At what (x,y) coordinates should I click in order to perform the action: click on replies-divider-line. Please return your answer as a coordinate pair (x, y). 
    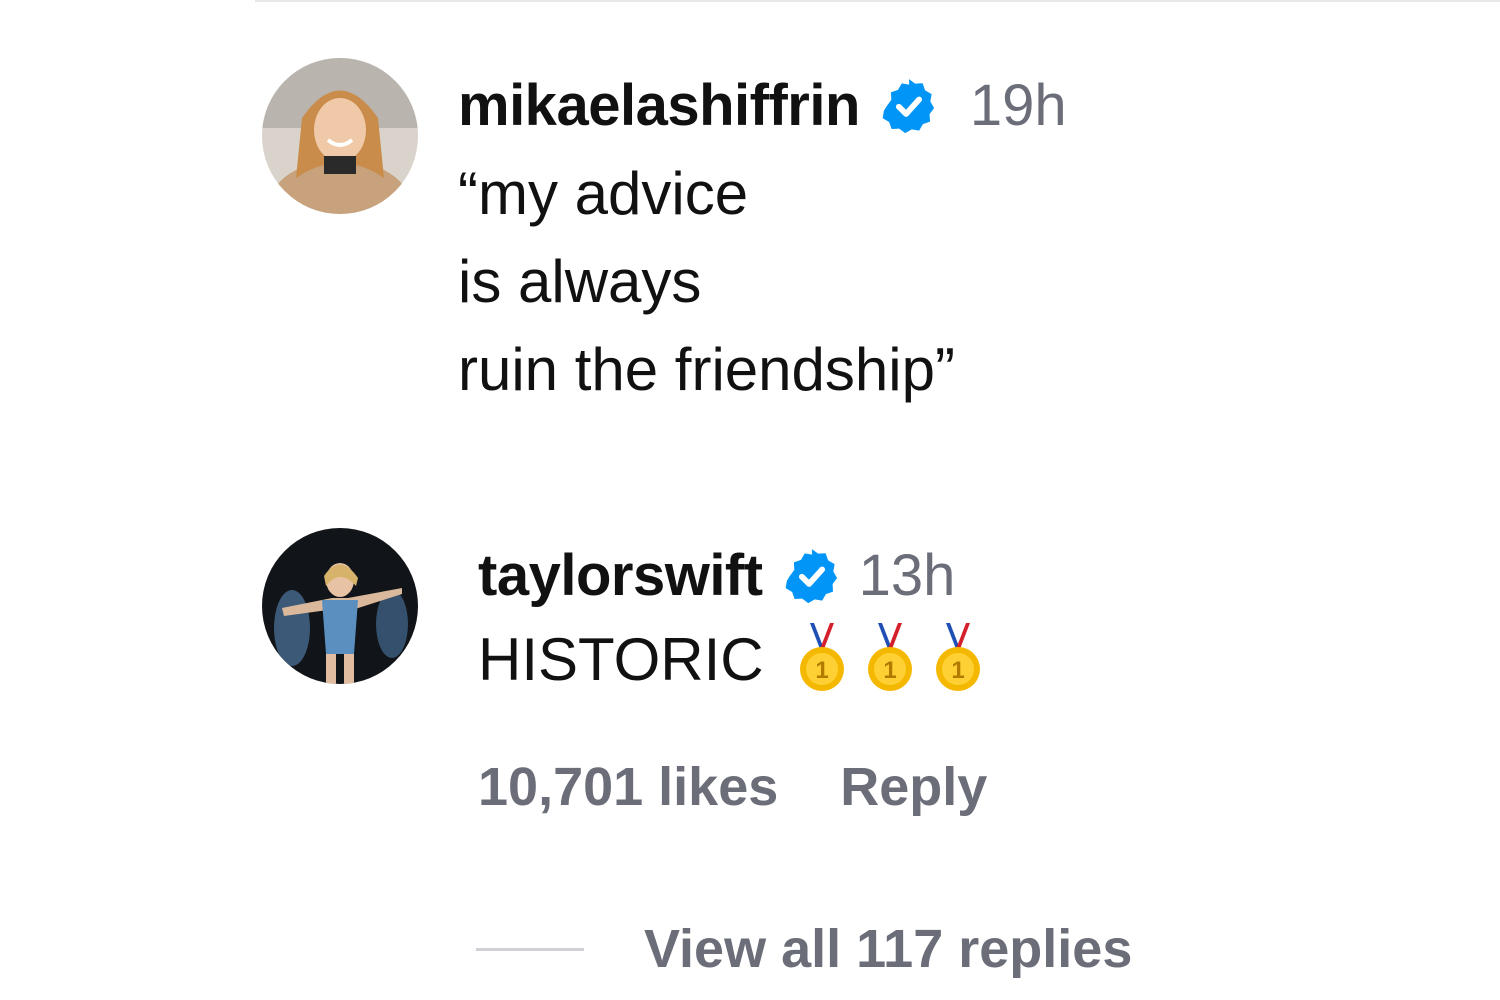
    Looking at the image, I should click on (530, 949).